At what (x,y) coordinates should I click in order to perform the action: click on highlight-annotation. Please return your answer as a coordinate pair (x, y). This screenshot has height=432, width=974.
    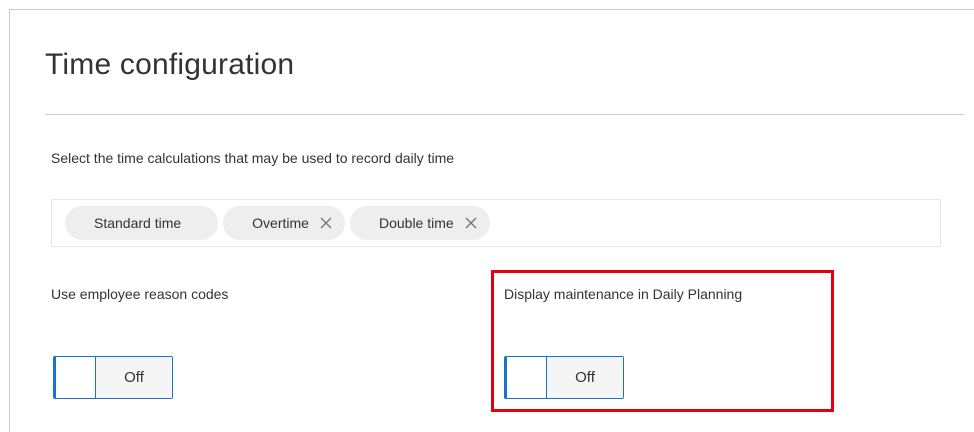
    Looking at the image, I should click on (662, 341).